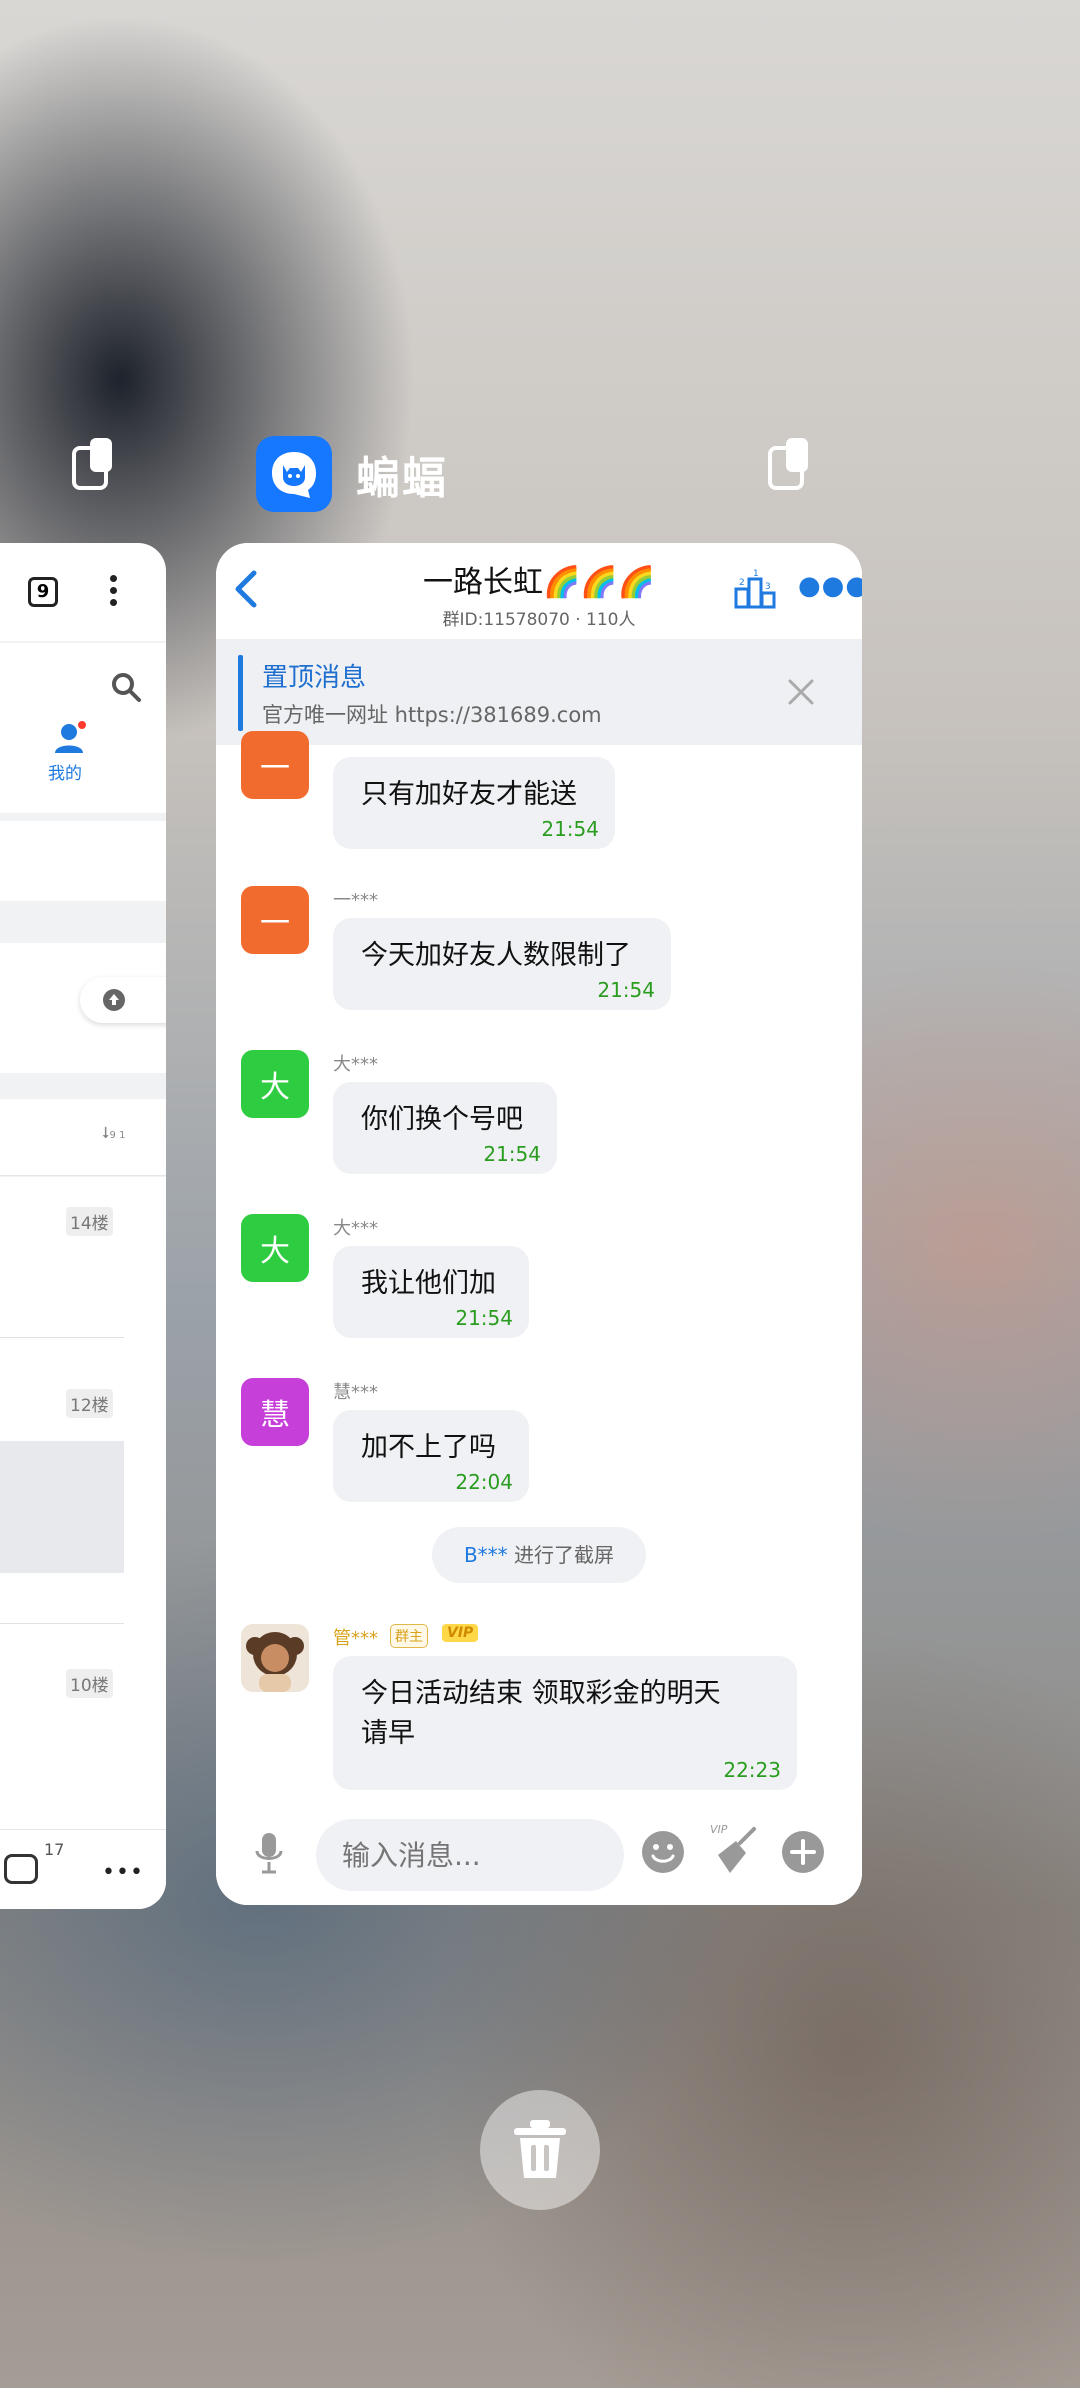  Describe the element at coordinates (83, 592) in the screenshot. I see `left-card-toolbar: 9` at that location.